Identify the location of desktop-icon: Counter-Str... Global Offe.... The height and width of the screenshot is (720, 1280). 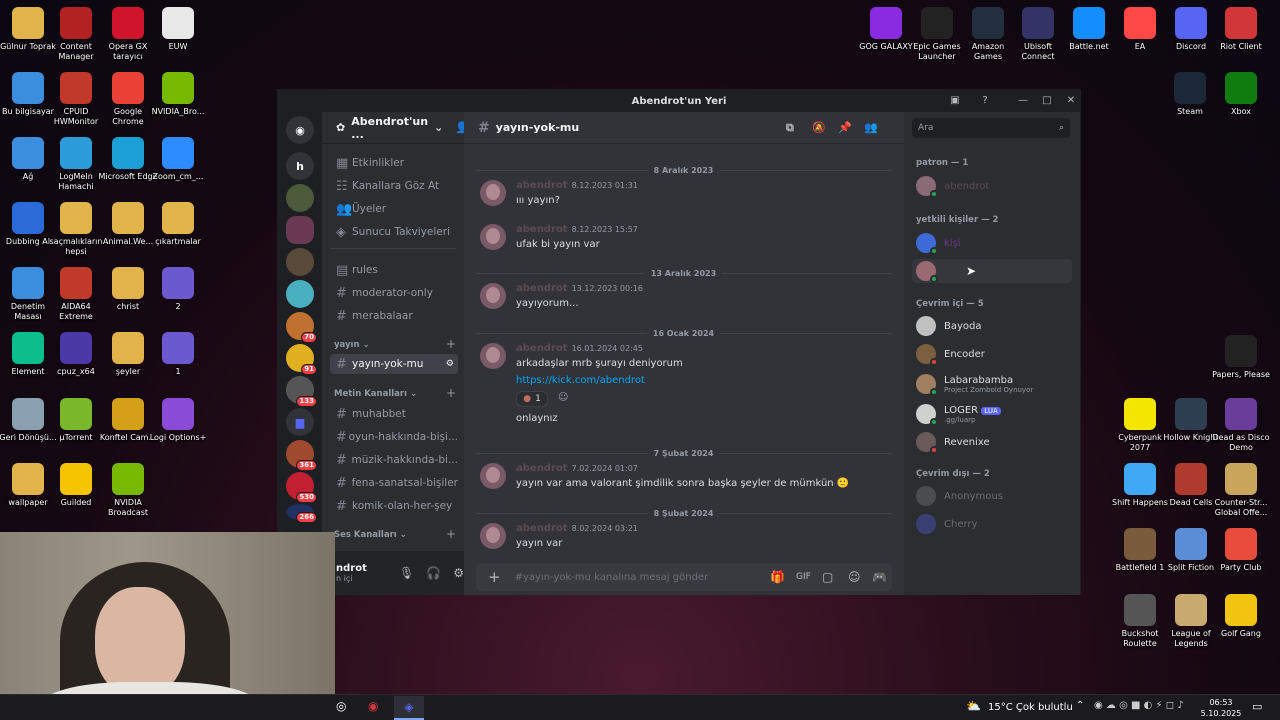
(1241, 492).